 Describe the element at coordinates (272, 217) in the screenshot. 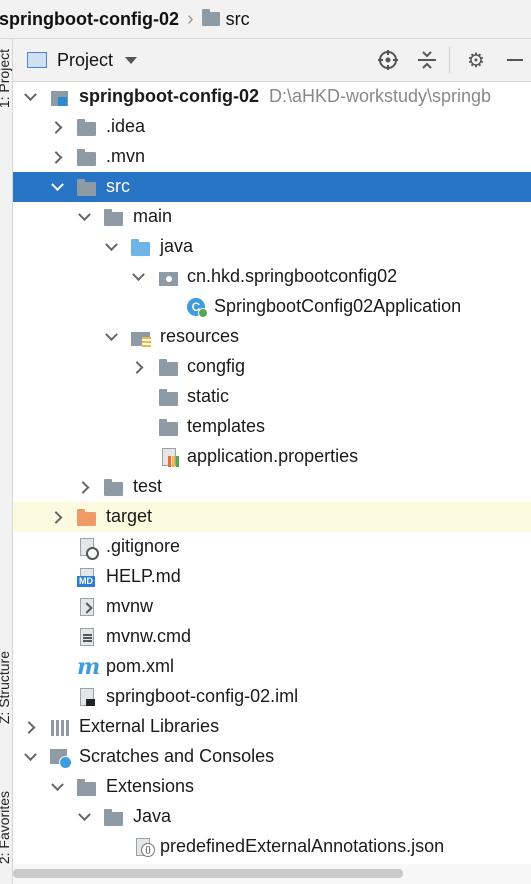

I see `tree-node-main: main` at that location.